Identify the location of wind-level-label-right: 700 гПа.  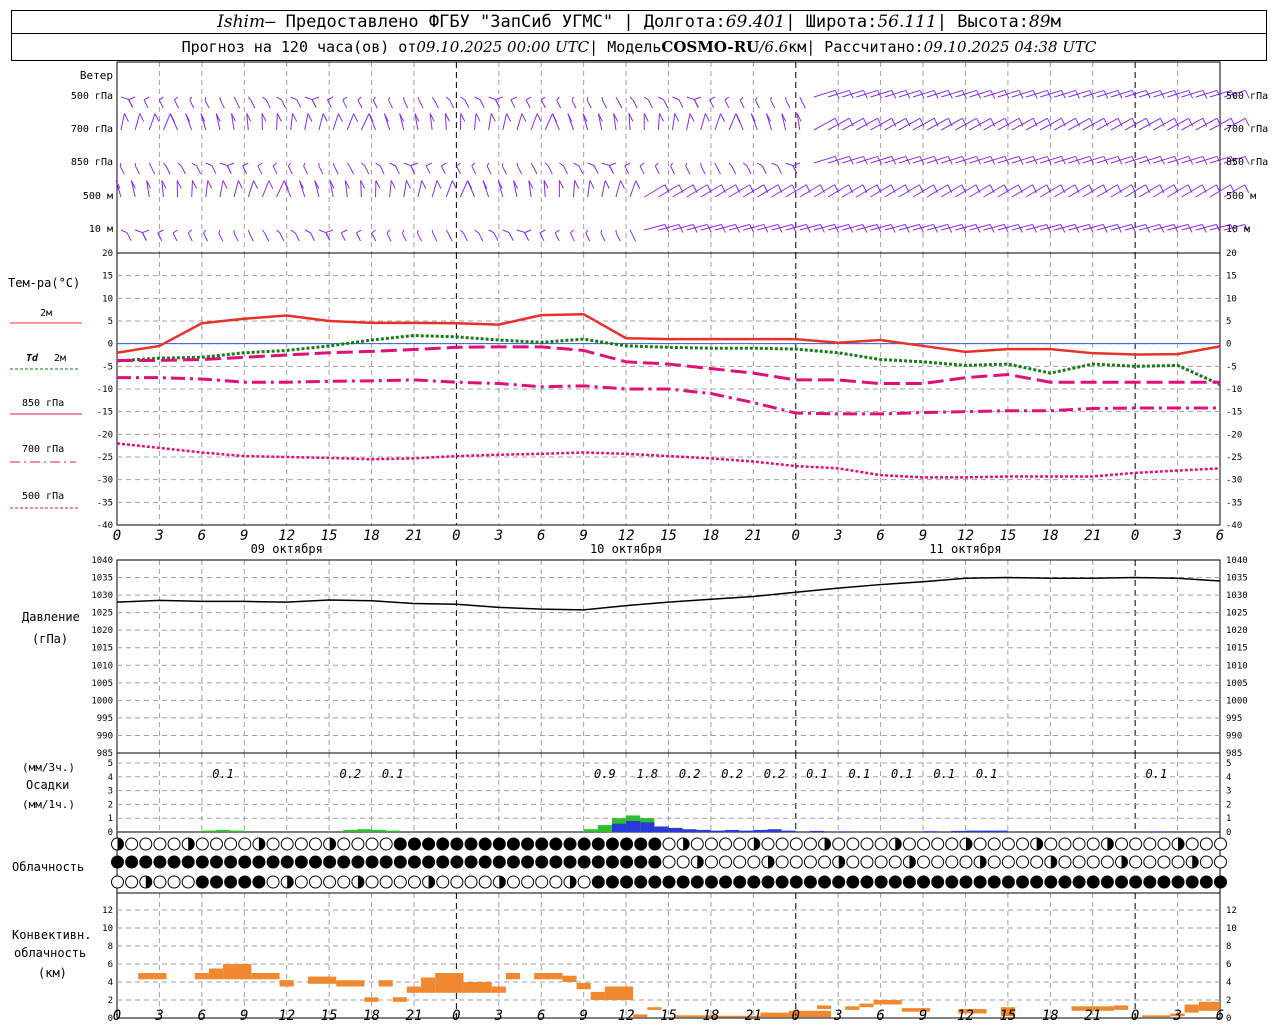
(1247, 129).